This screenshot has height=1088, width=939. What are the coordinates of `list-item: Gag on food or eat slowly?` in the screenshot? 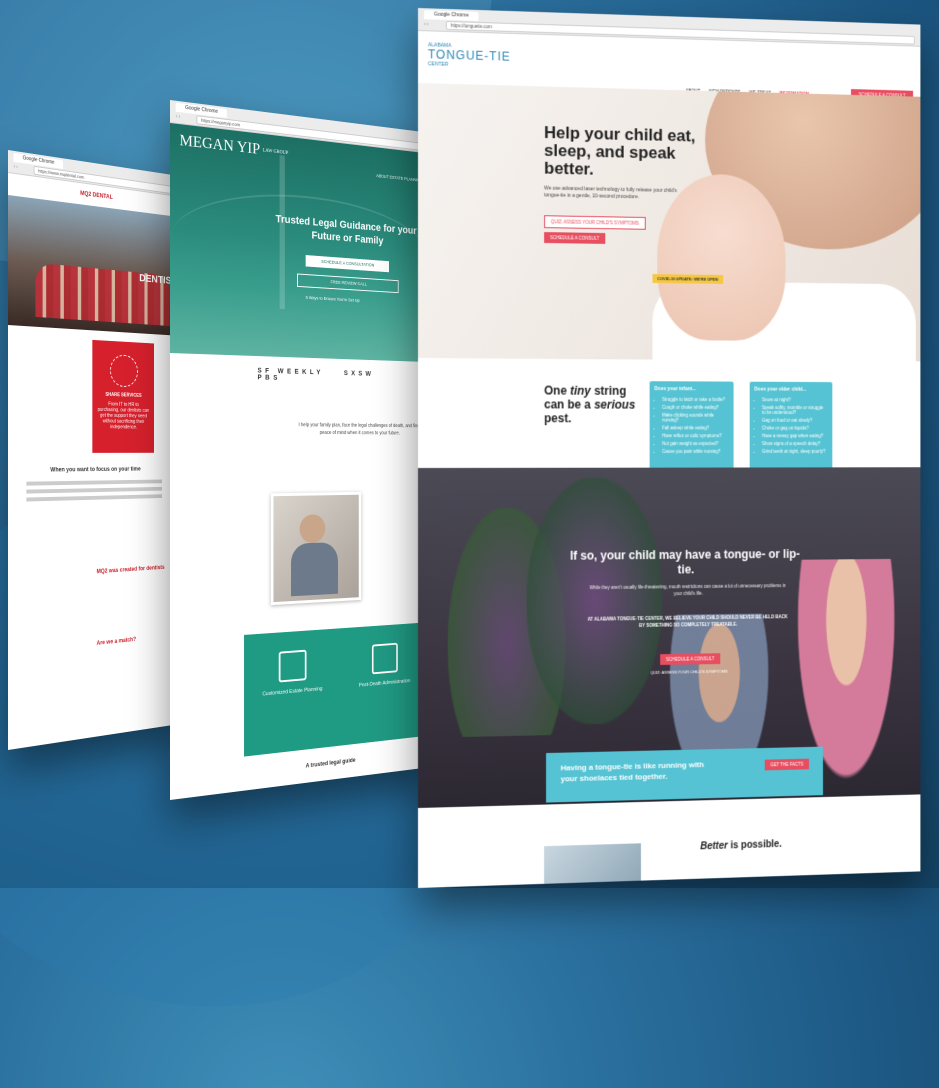 It's located at (795, 420).